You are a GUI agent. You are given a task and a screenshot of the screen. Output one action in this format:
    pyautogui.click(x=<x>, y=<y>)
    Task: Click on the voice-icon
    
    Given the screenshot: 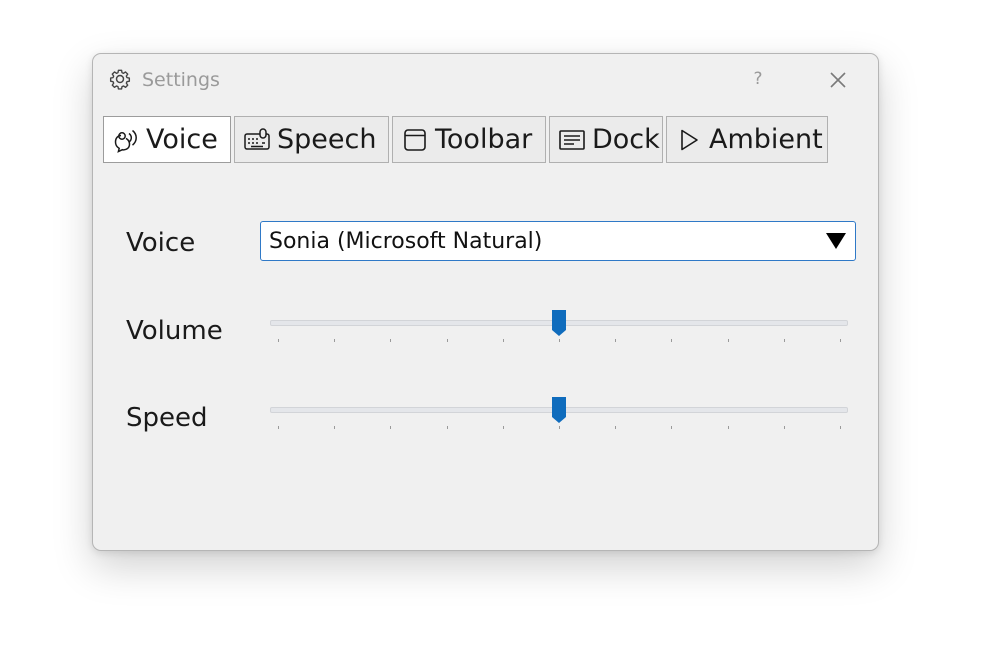 What is the action you would take?
    pyautogui.click(x=125, y=141)
    